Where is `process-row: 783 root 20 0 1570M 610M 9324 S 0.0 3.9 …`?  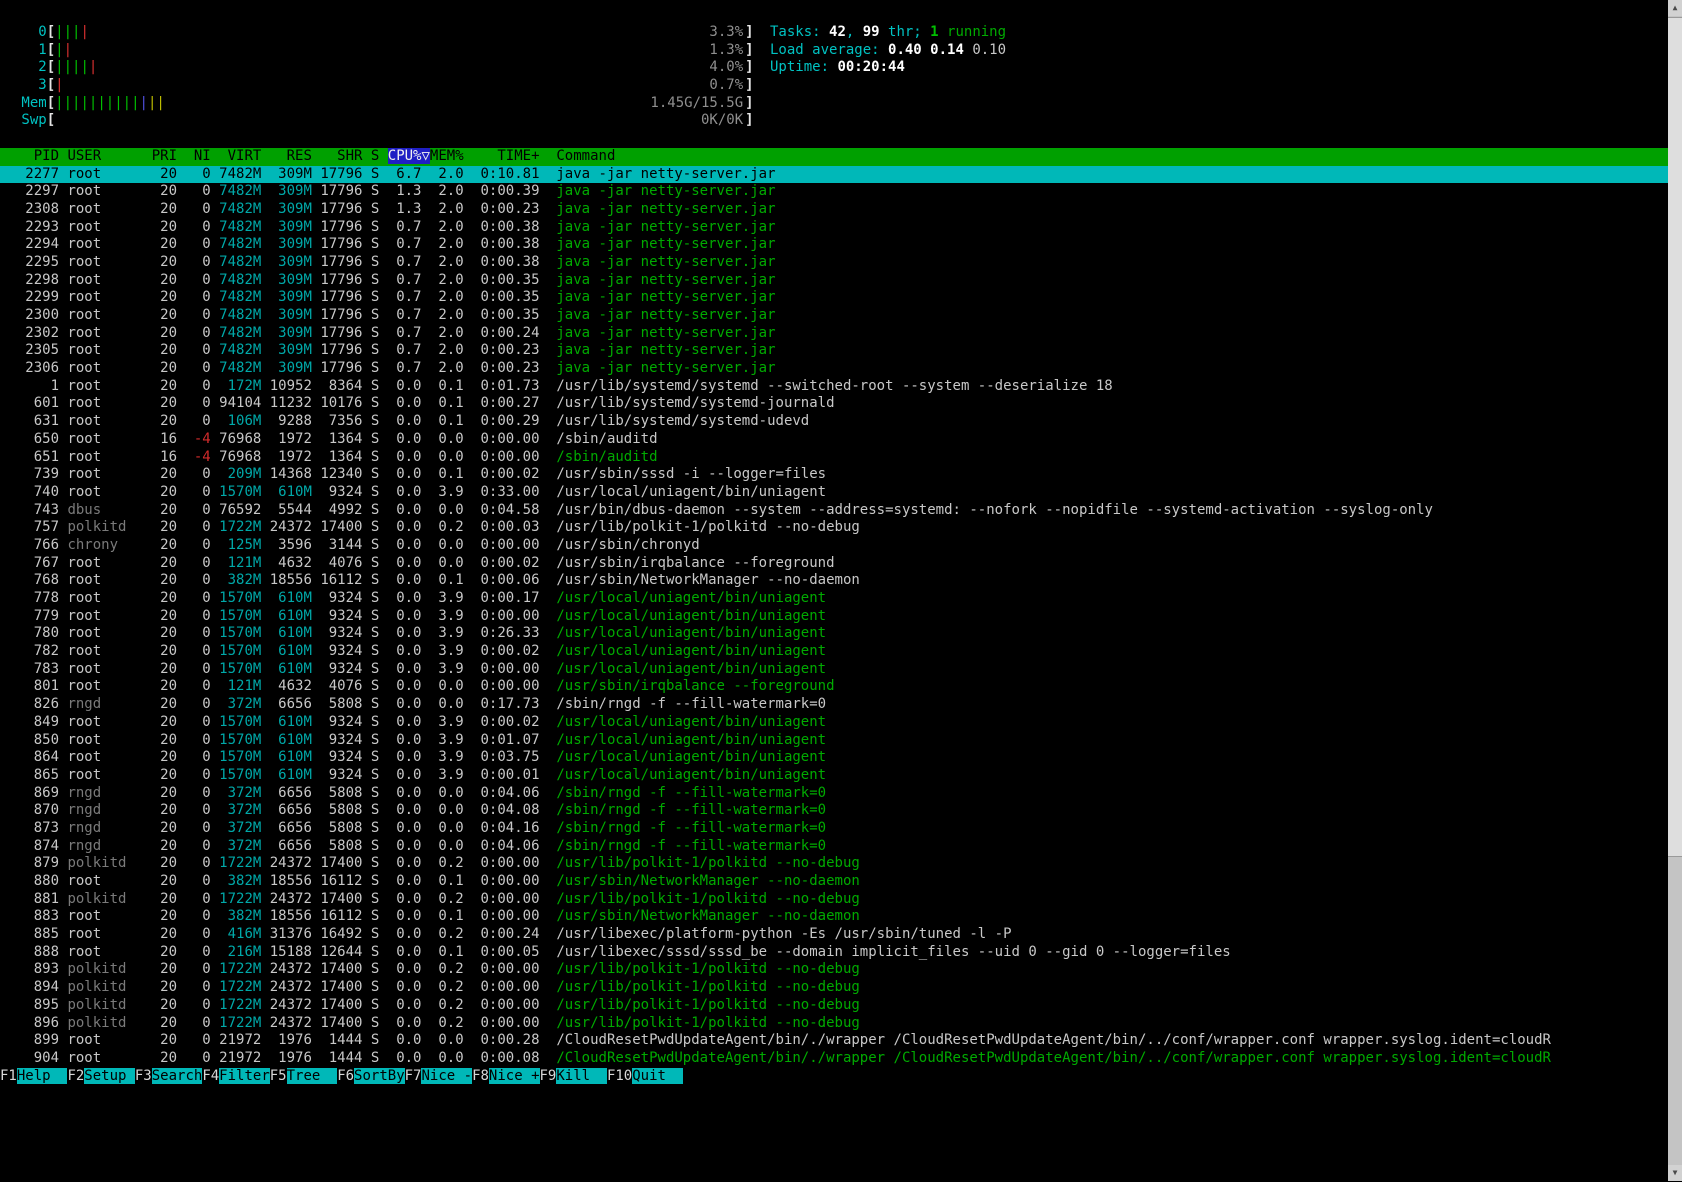
process-row: 783 root 20 0 1570M 610M 9324 S 0.0 3.9 … is located at coordinates (834, 670).